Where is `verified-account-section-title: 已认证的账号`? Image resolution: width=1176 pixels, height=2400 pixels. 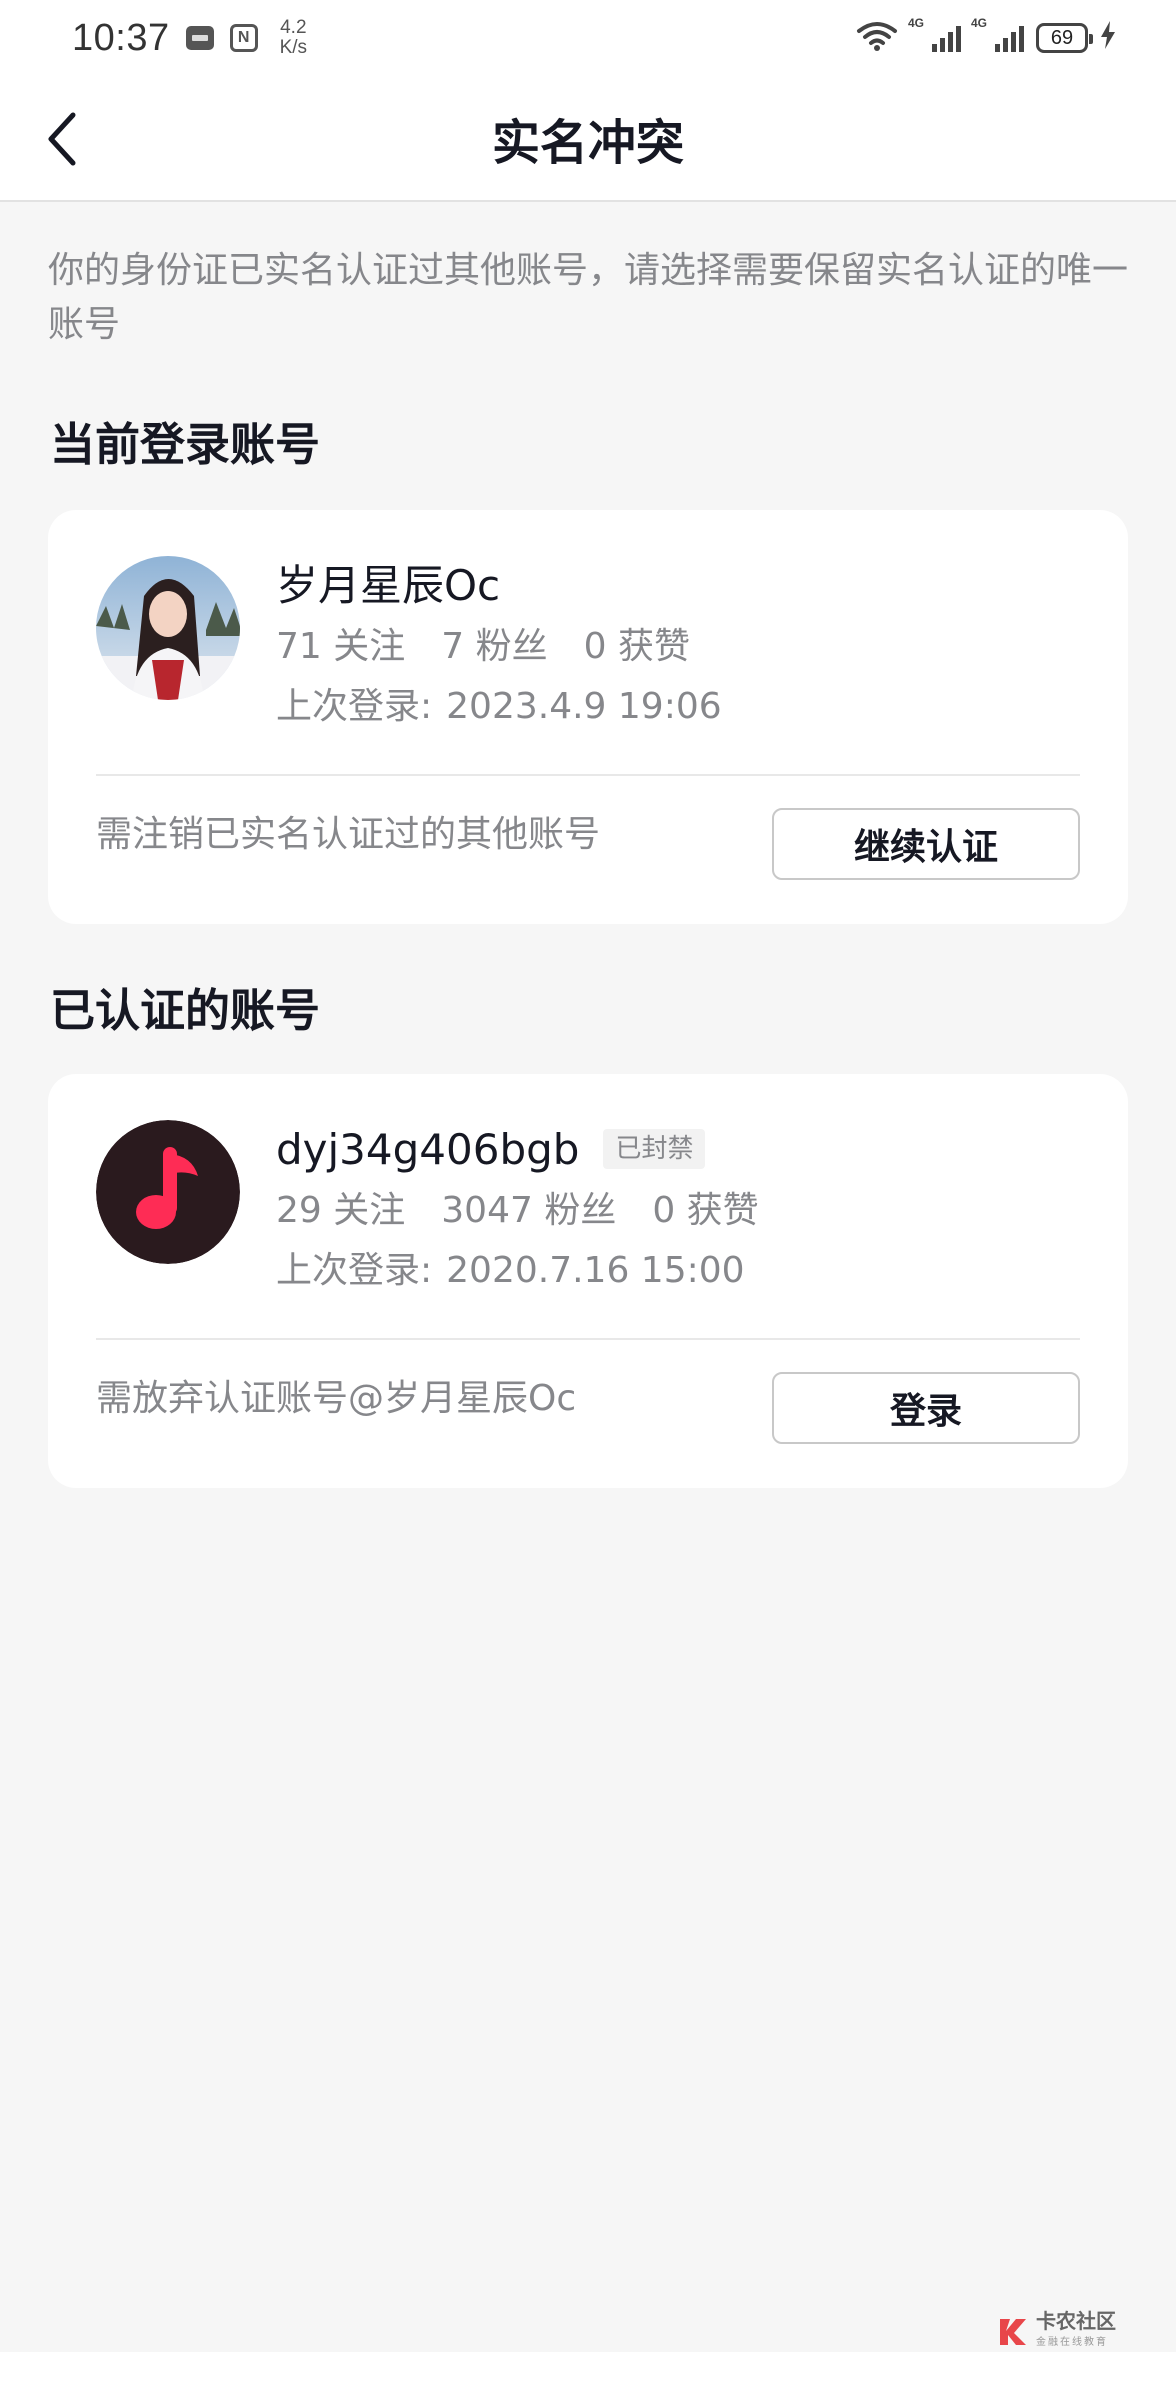 verified-account-section-title: 已认证的账号 is located at coordinates (185, 1010).